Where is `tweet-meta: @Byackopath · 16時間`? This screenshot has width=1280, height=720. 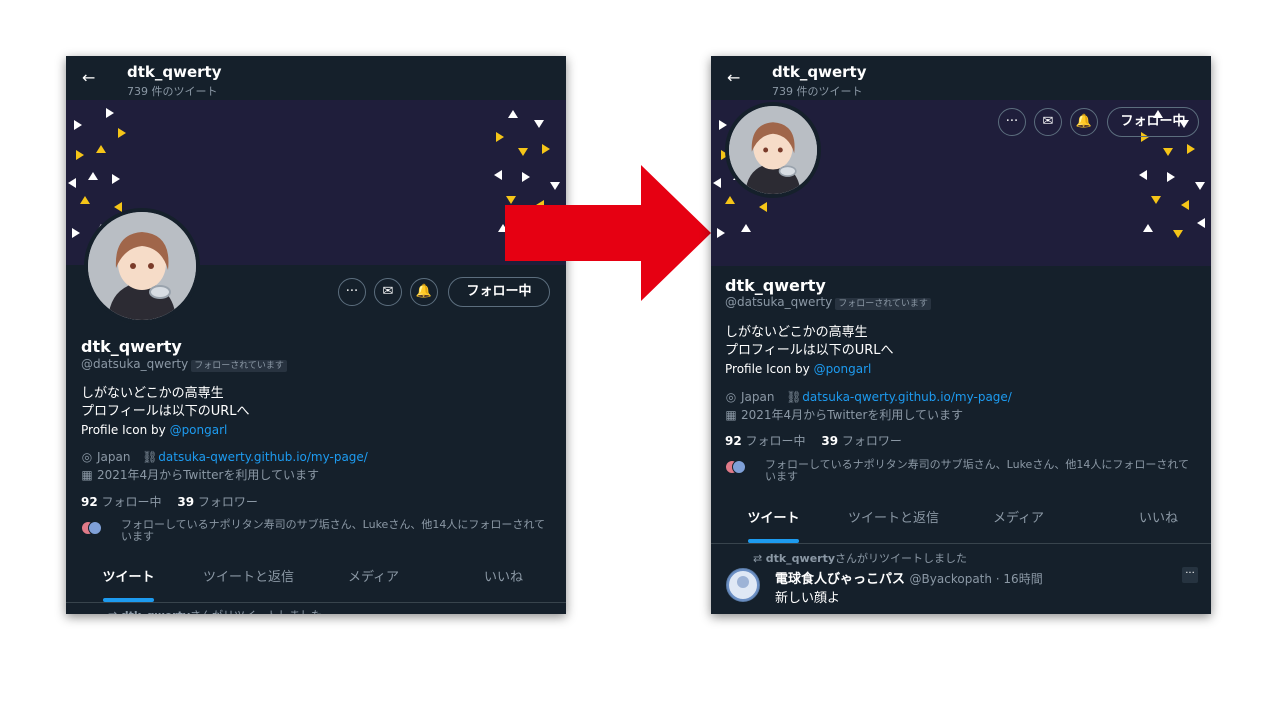
tweet-meta: @Byackopath · 16時間 is located at coordinates (976, 579).